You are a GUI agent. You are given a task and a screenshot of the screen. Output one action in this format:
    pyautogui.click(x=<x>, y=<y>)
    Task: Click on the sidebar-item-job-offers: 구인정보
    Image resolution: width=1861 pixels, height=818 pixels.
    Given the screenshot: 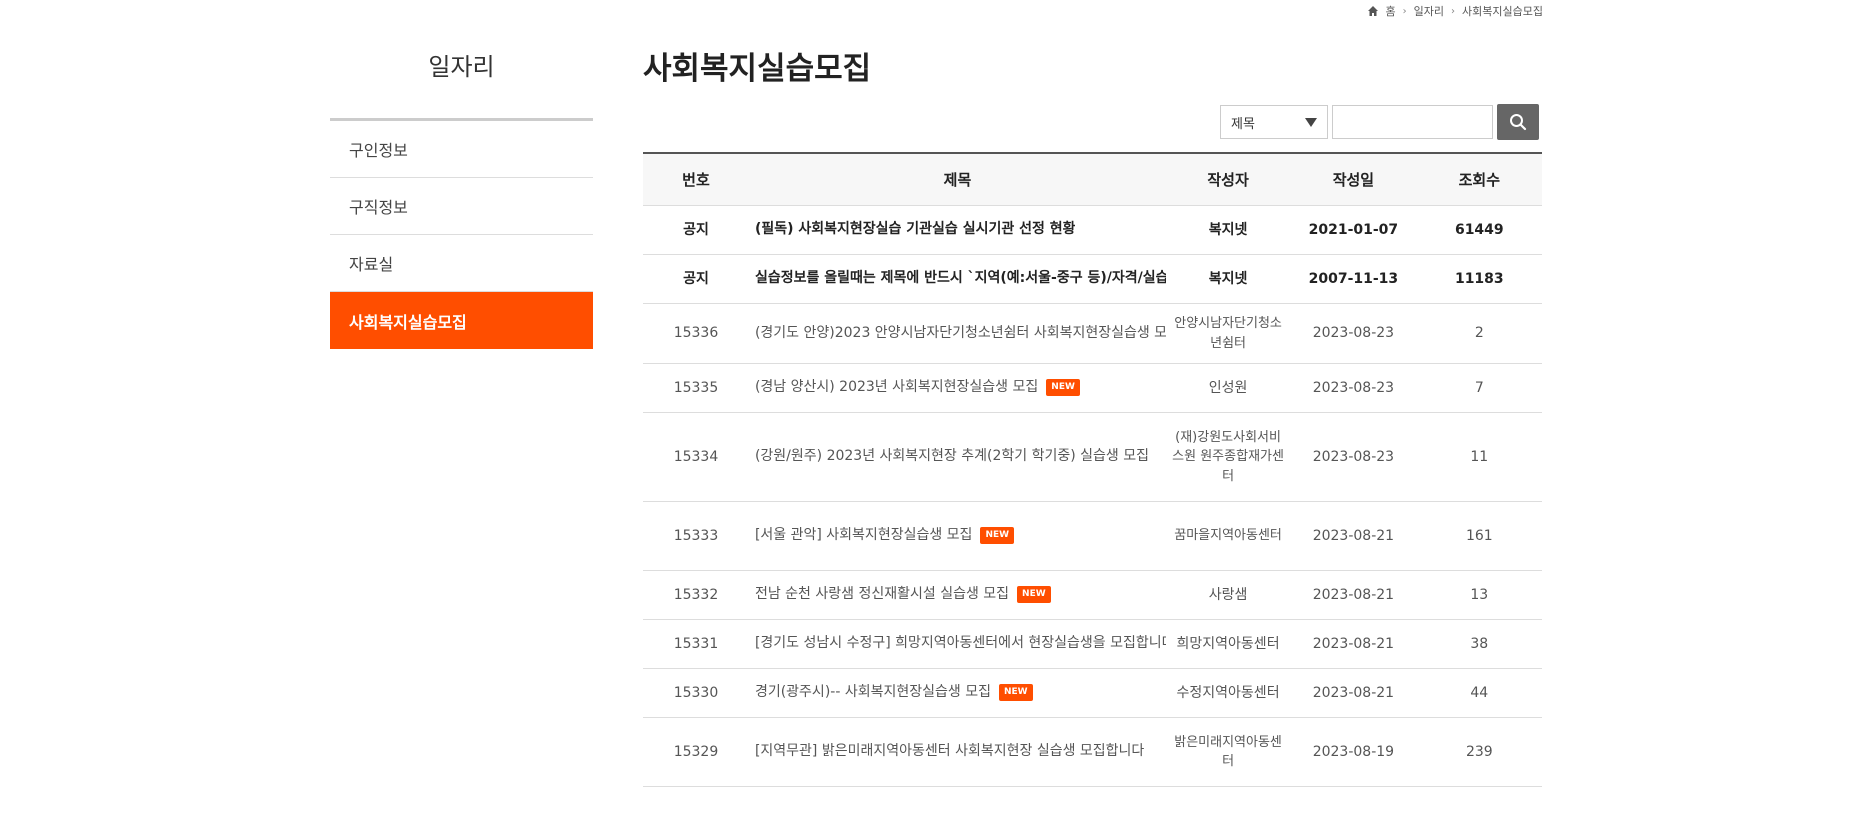 What is the action you would take?
    pyautogui.click(x=461, y=149)
    